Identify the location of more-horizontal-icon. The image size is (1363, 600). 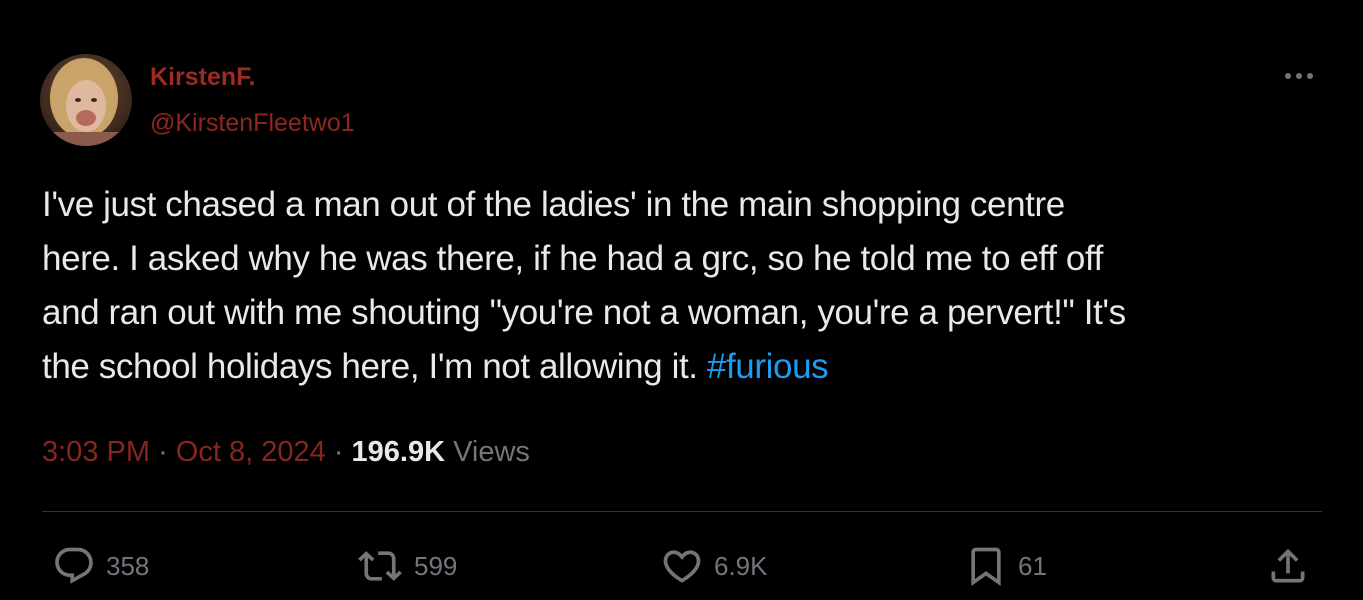
(1299, 76).